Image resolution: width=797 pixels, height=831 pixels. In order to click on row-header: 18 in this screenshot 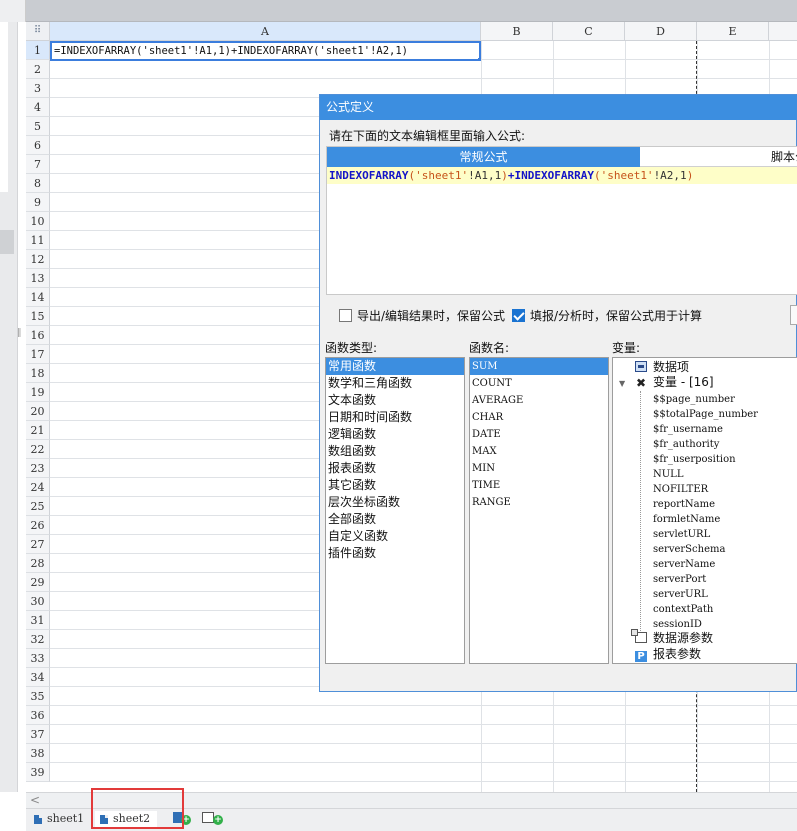, I will do `click(38, 373)`.